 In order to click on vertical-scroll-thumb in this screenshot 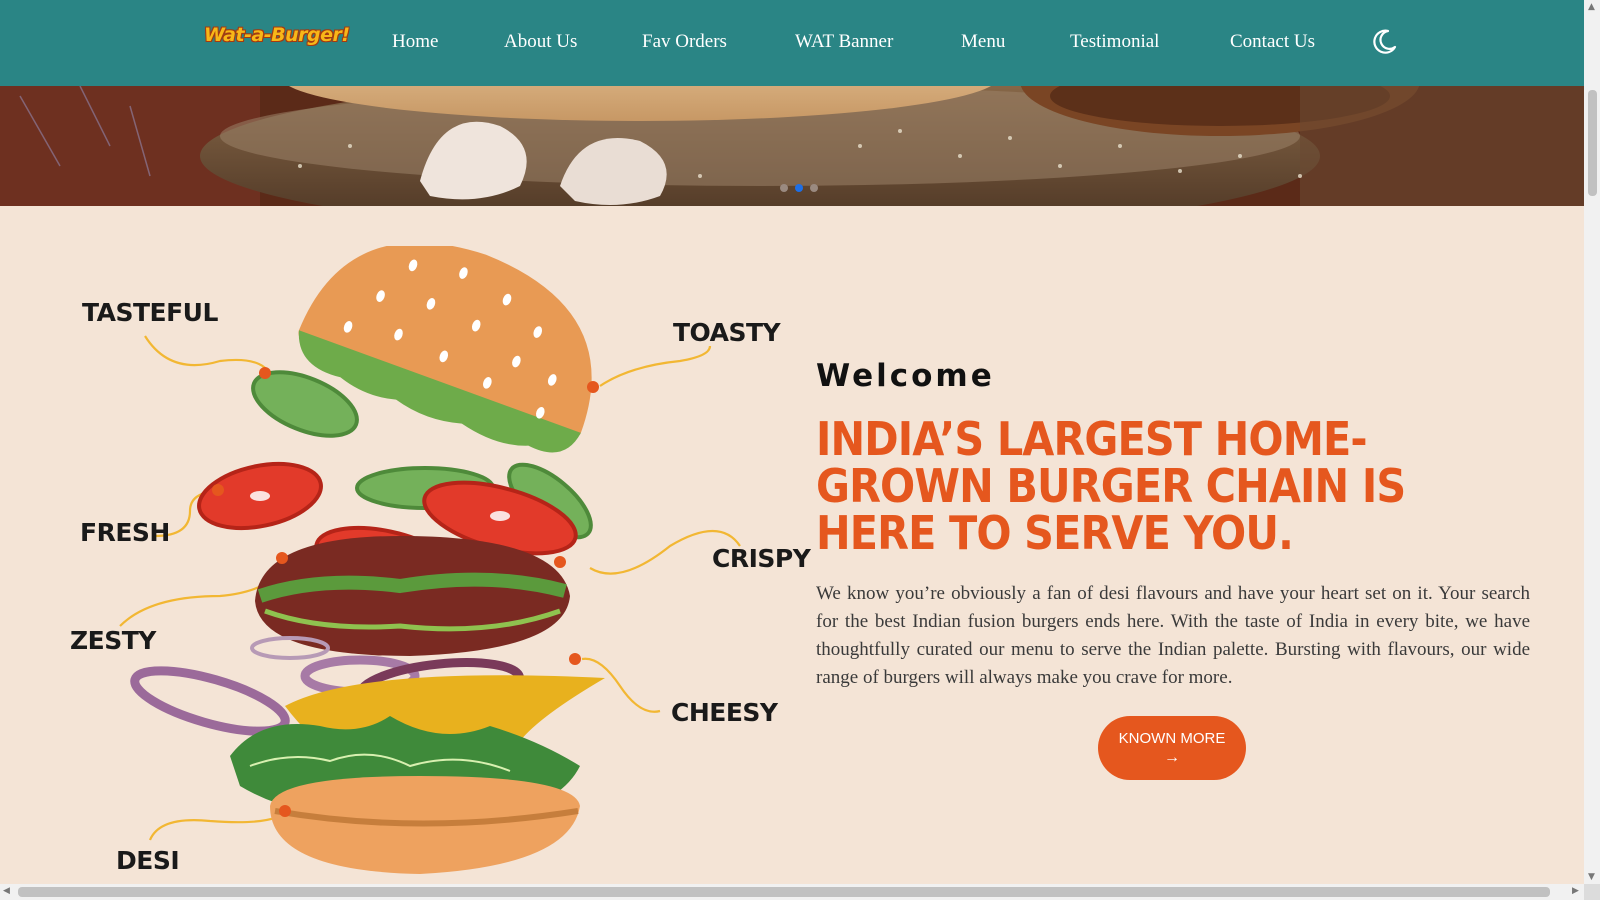, I will do `click(1592, 143)`.